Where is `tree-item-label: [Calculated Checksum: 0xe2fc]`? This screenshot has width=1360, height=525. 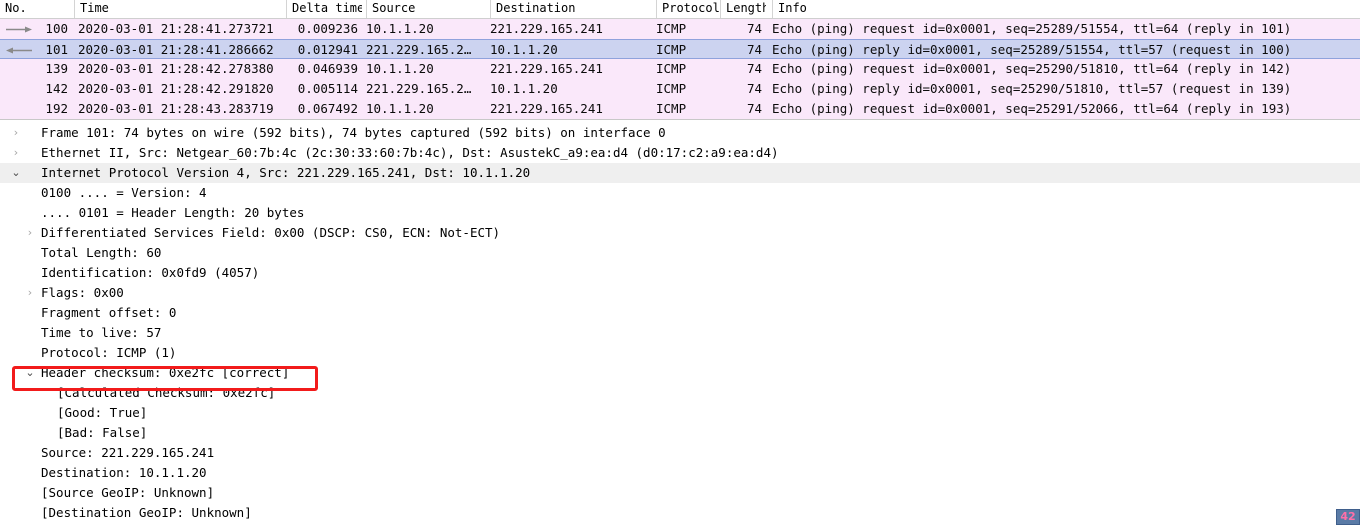 tree-item-label: [Calculated Checksum: 0xe2fc] is located at coordinates (166, 392).